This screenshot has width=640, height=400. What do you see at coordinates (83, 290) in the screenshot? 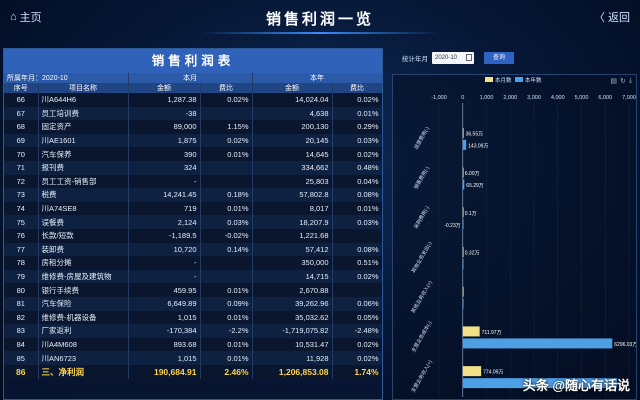
I see `cell-name: 银行手续费` at bounding box center [83, 290].